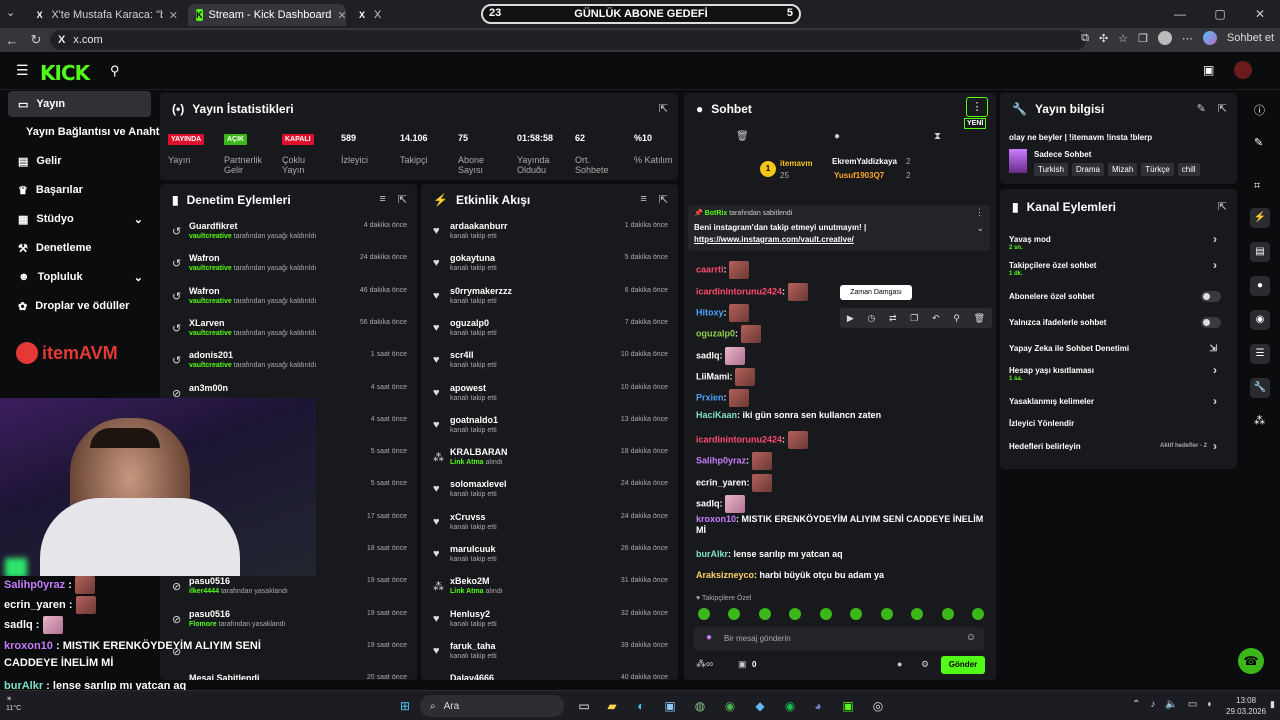 This screenshot has height=720, width=1280. I want to click on gift-icon: ▣, so click(742, 664).